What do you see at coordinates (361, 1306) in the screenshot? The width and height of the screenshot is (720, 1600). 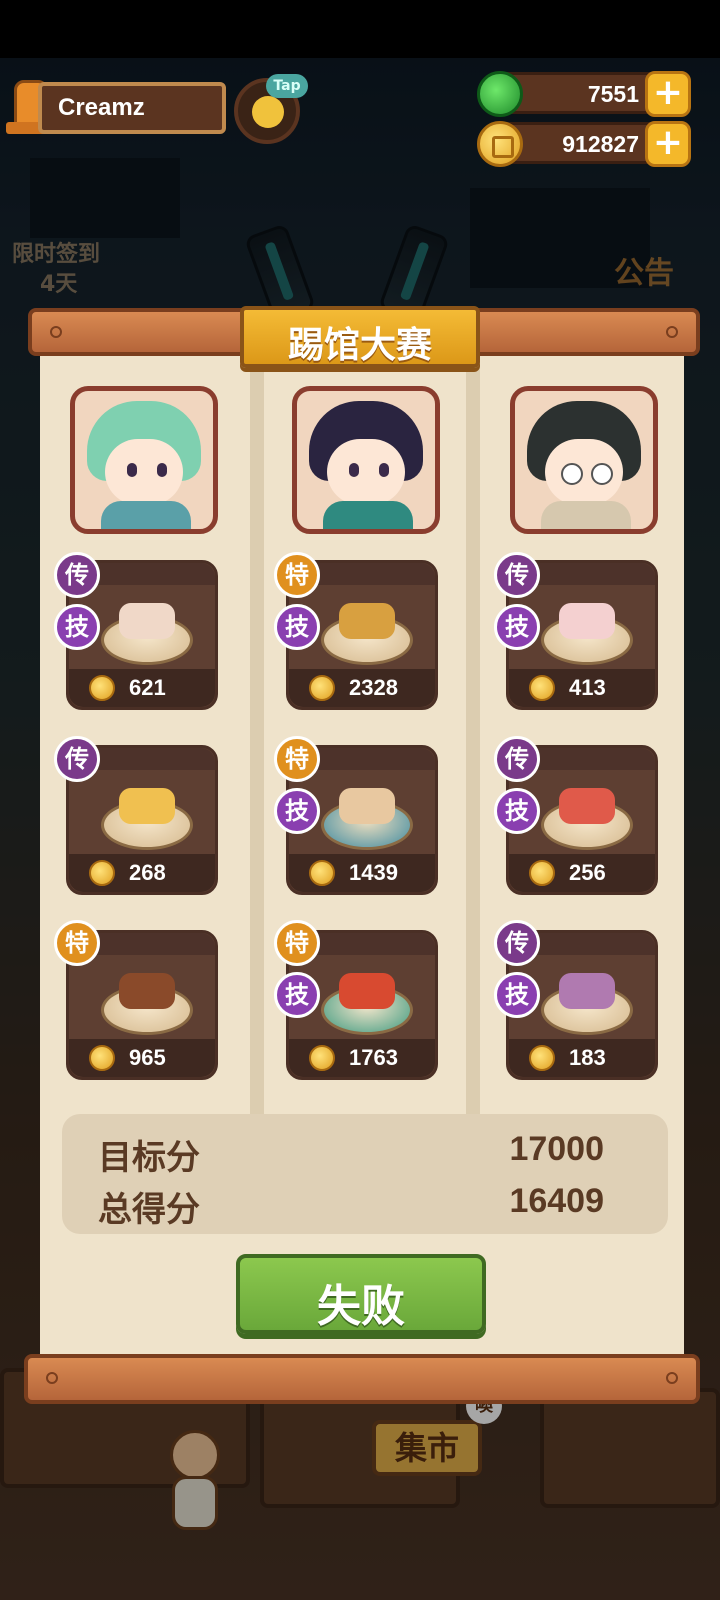 I see `result-button-label: 失败` at bounding box center [361, 1306].